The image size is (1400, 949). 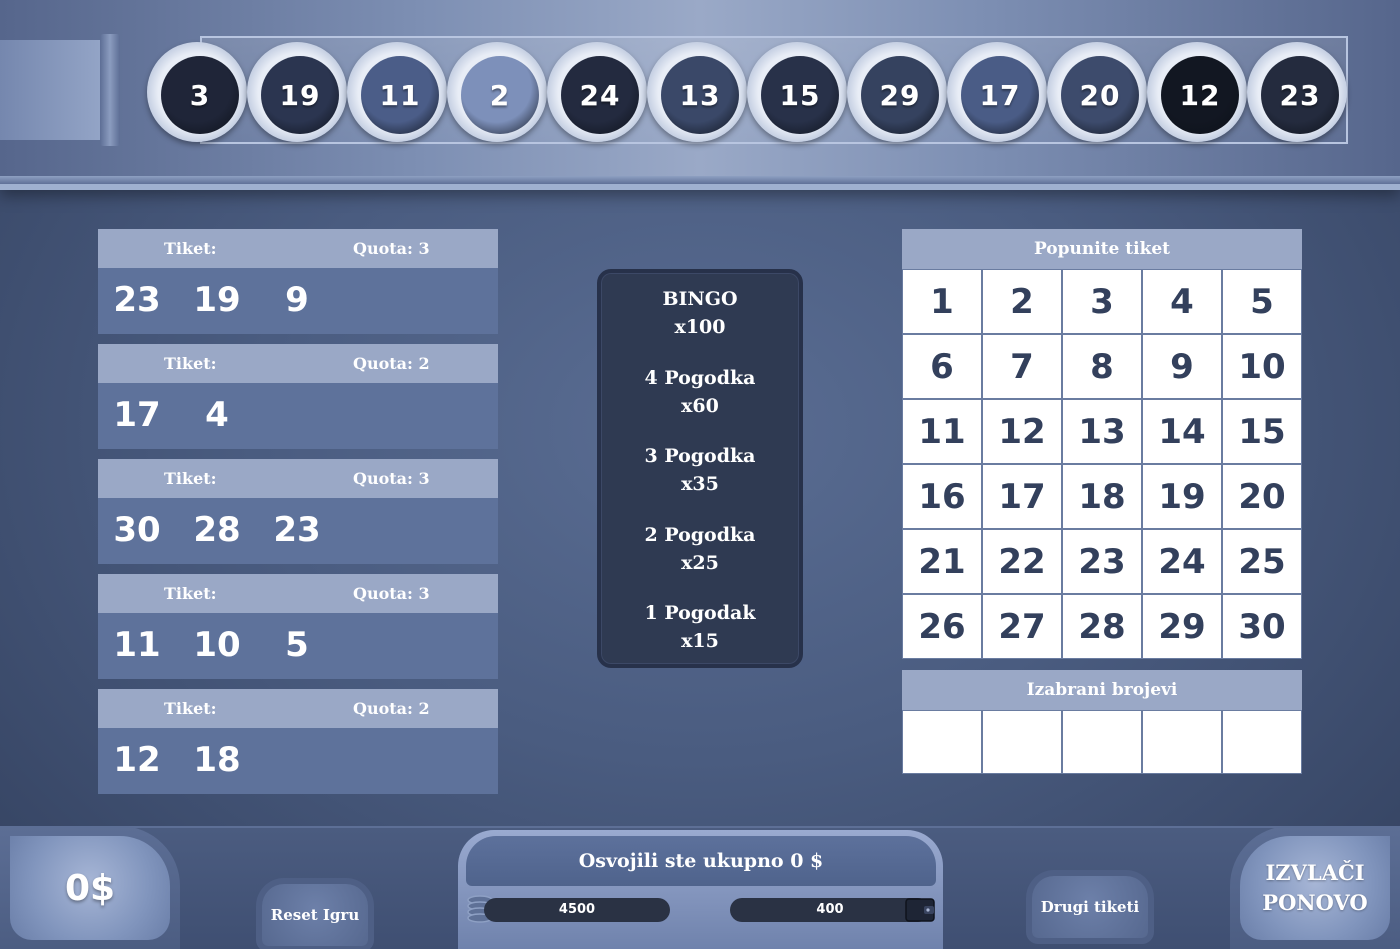 I want to click on ticket-numbers: 12 18, so click(x=298, y=761).